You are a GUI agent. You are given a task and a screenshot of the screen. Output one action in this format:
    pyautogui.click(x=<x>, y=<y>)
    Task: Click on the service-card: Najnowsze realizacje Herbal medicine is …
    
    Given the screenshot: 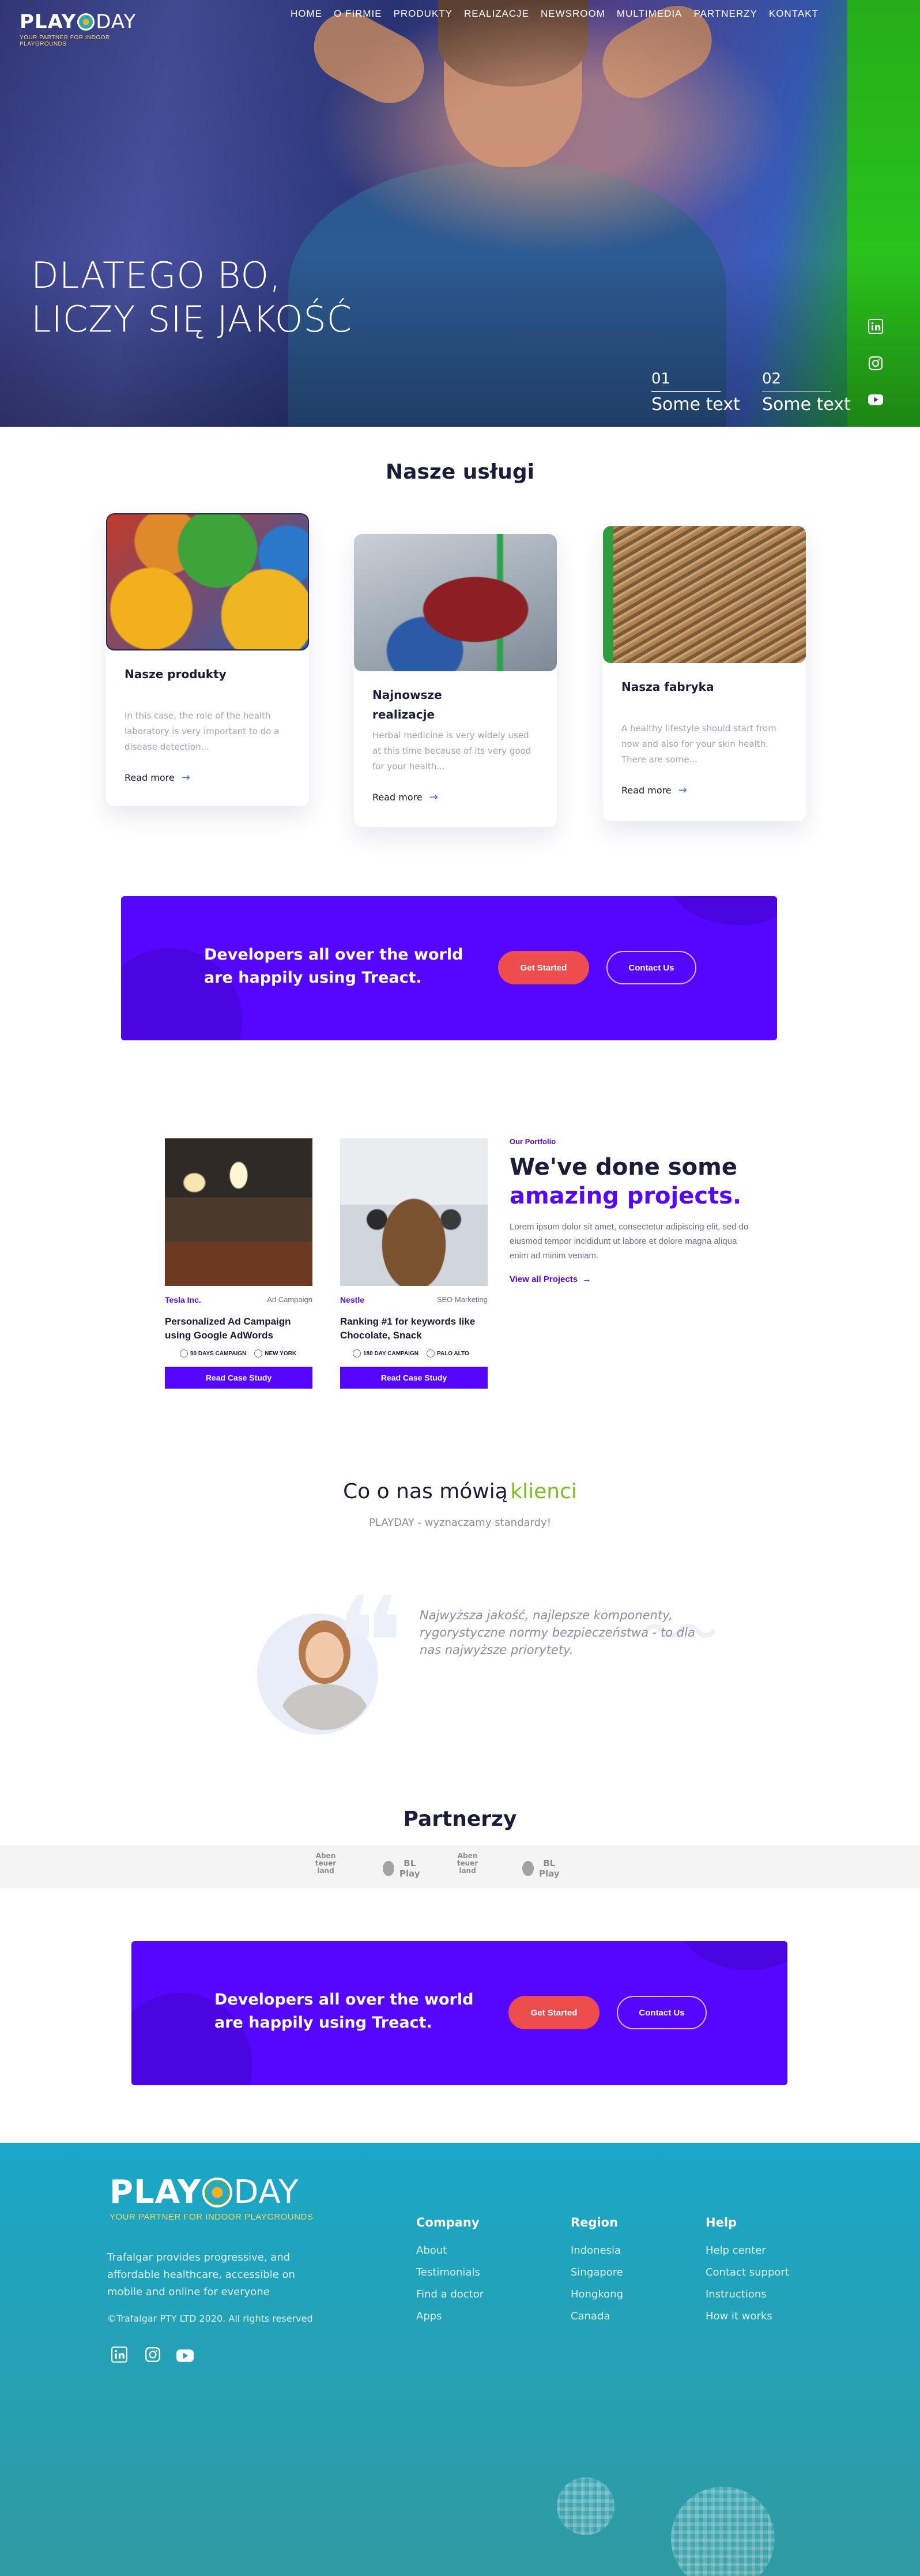 What is the action you would take?
    pyautogui.click(x=455, y=680)
    